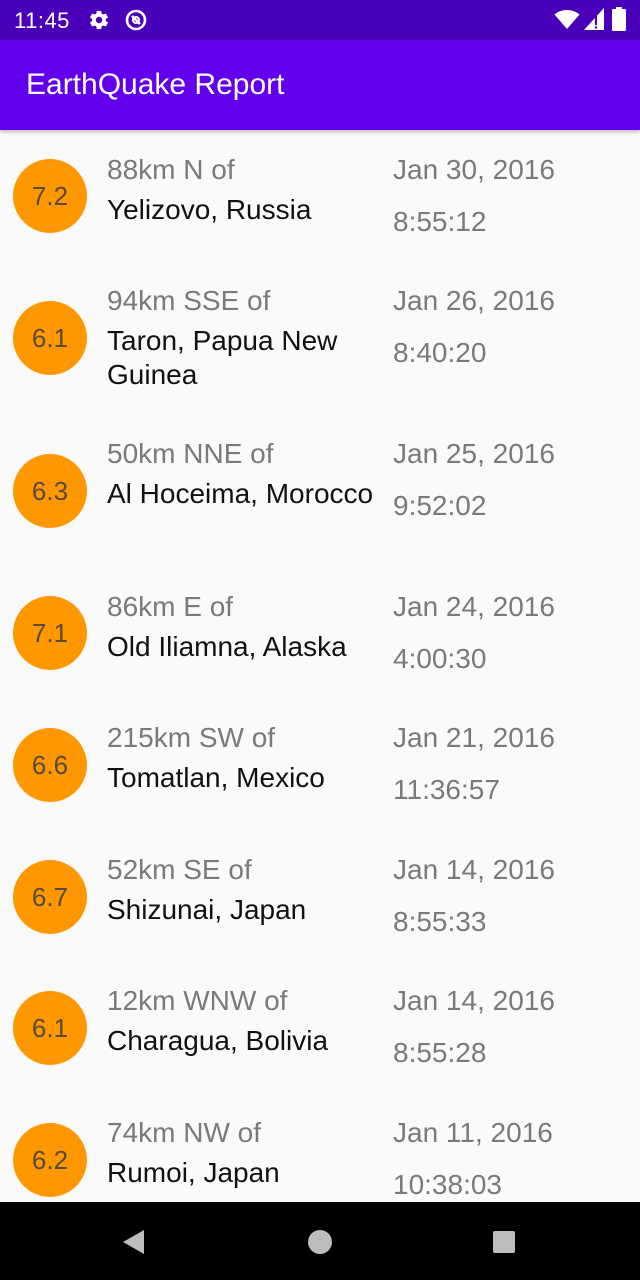 This screenshot has width=640, height=1280. I want to click on navigation-bar, so click(320, 1241).